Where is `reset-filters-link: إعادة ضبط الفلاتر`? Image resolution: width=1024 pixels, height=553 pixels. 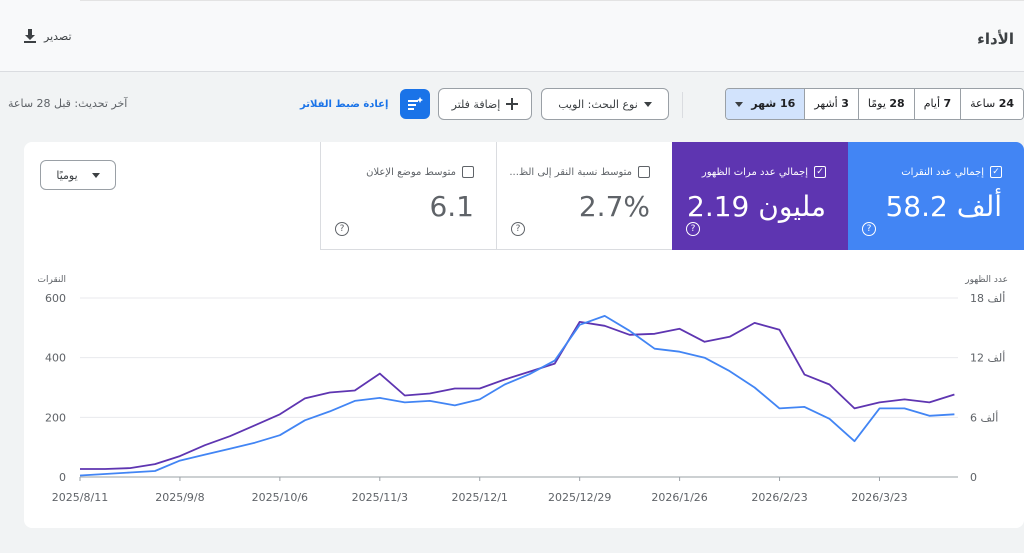
reset-filters-link: إعادة ضبط الفلاتر is located at coordinates (344, 104).